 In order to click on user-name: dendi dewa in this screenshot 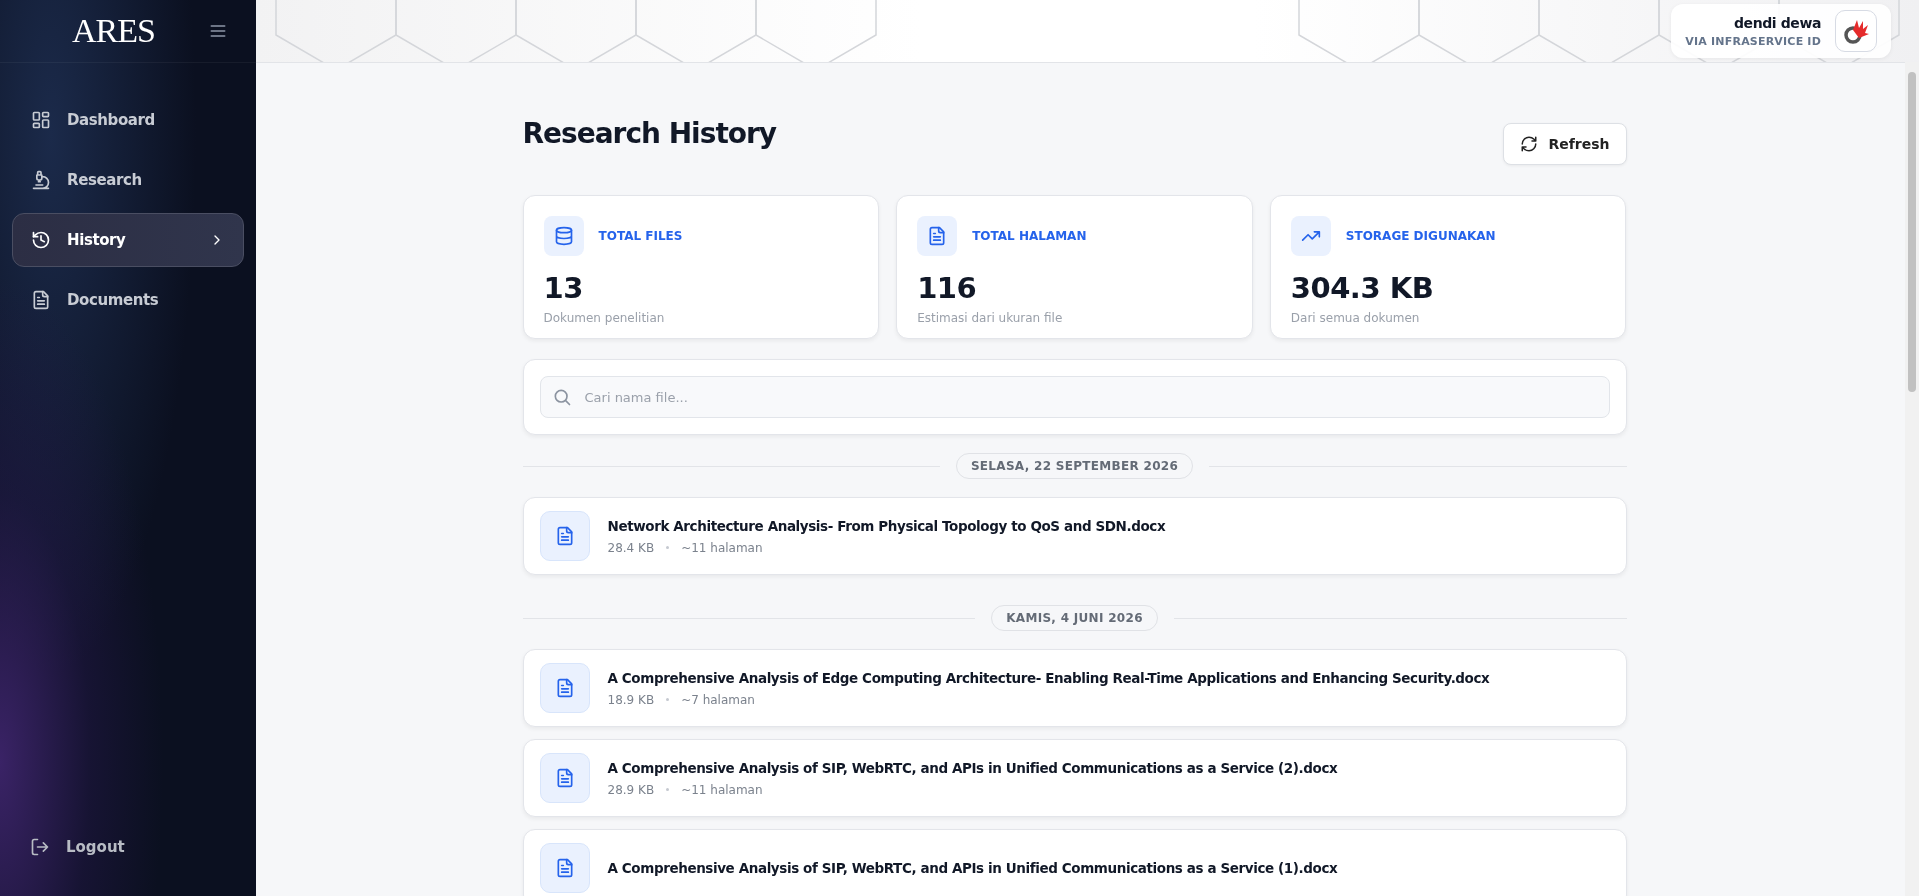, I will do `click(1776, 22)`.